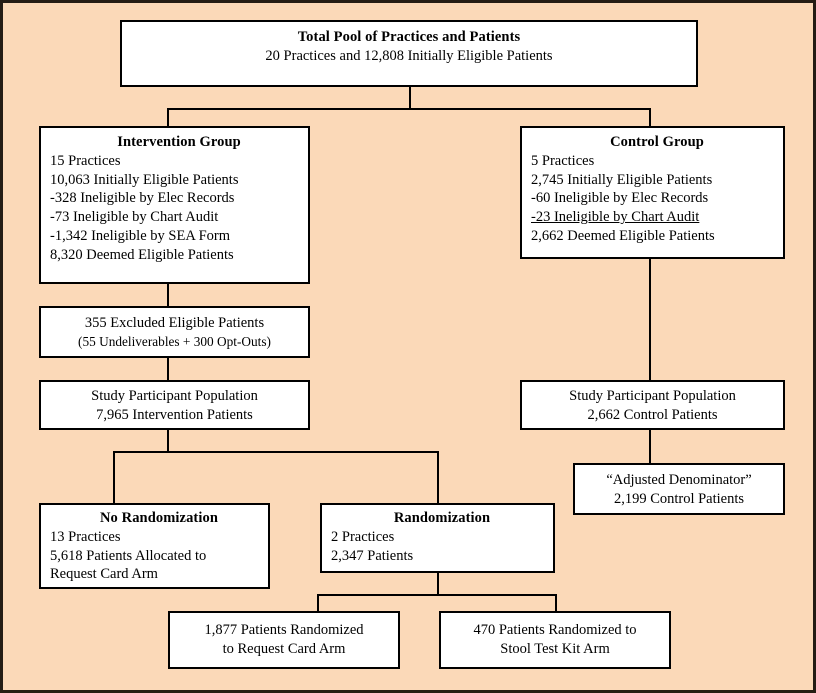 The height and width of the screenshot is (693, 816). What do you see at coordinates (555, 630) in the screenshot?
I see `stool-test-kit-arm-line-1: 470 Patients Randomized to` at bounding box center [555, 630].